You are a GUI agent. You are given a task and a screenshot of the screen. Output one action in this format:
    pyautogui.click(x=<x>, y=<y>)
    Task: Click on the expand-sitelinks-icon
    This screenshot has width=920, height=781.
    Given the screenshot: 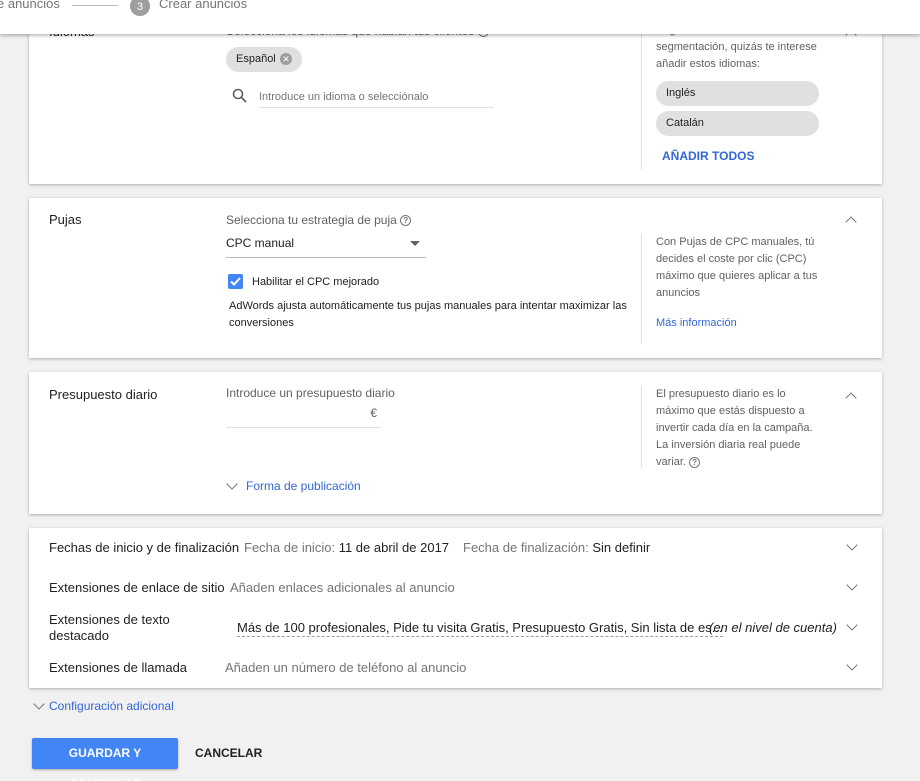 What is the action you would take?
    pyautogui.click(x=852, y=585)
    